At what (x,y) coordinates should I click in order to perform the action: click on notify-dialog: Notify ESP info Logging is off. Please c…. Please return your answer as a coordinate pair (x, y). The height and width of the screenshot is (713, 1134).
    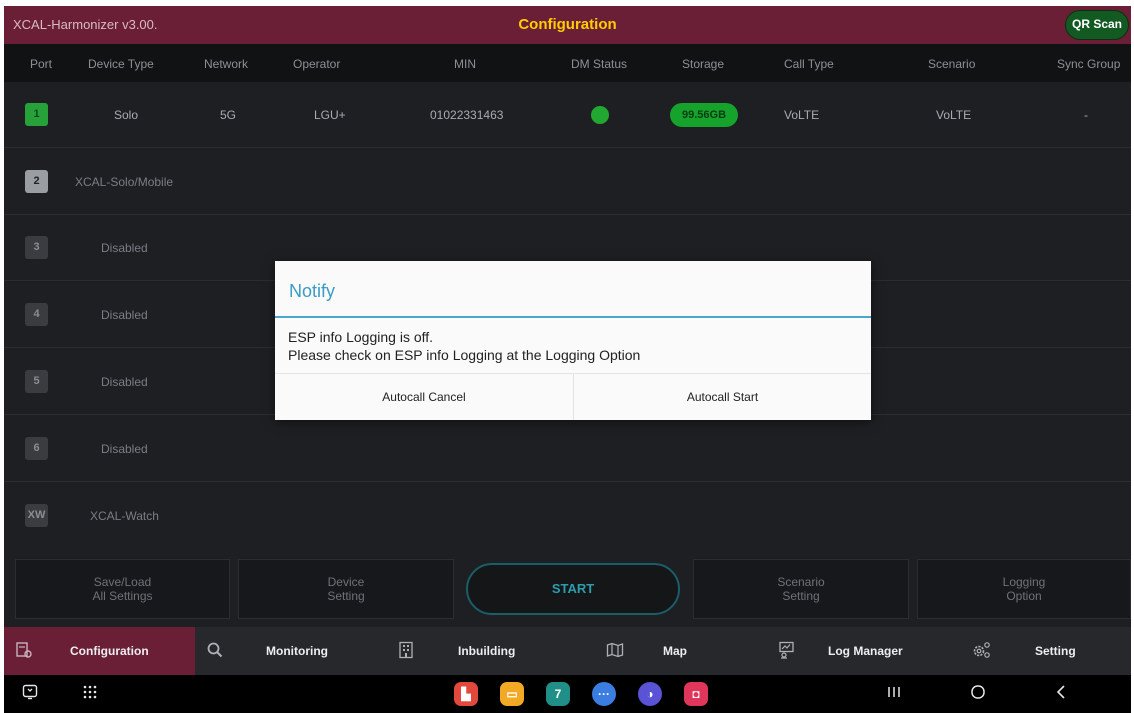
    Looking at the image, I should click on (573, 340).